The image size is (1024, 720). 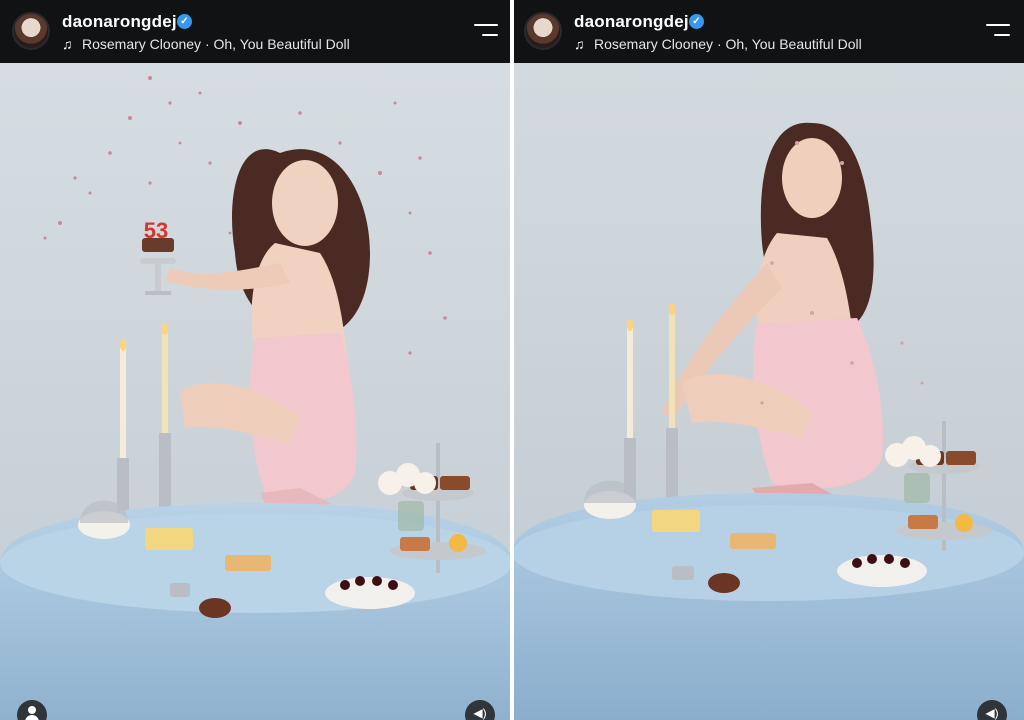 I want to click on cake-number: 53, so click(x=156, y=230).